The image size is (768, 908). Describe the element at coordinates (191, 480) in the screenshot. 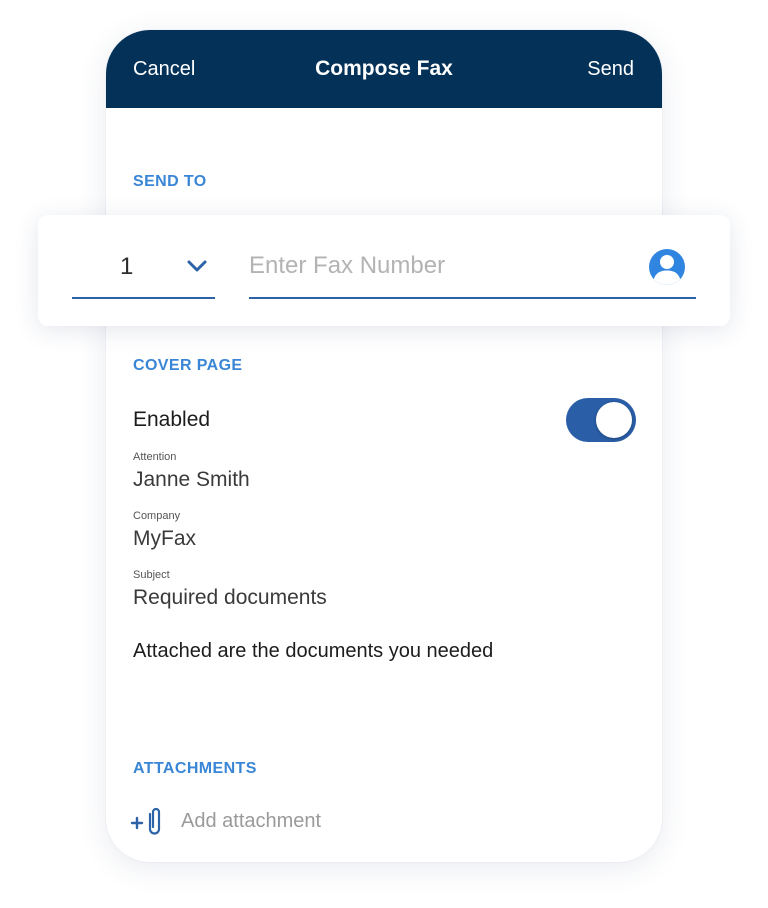

I see `attention-field: Janne Smith` at that location.